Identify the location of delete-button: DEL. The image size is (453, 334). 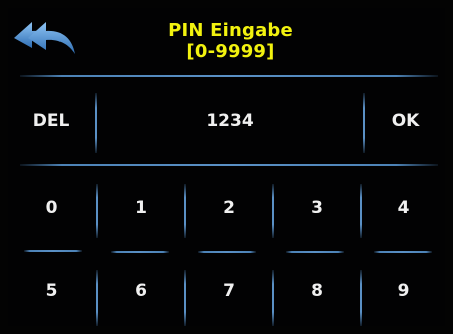
(51, 121).